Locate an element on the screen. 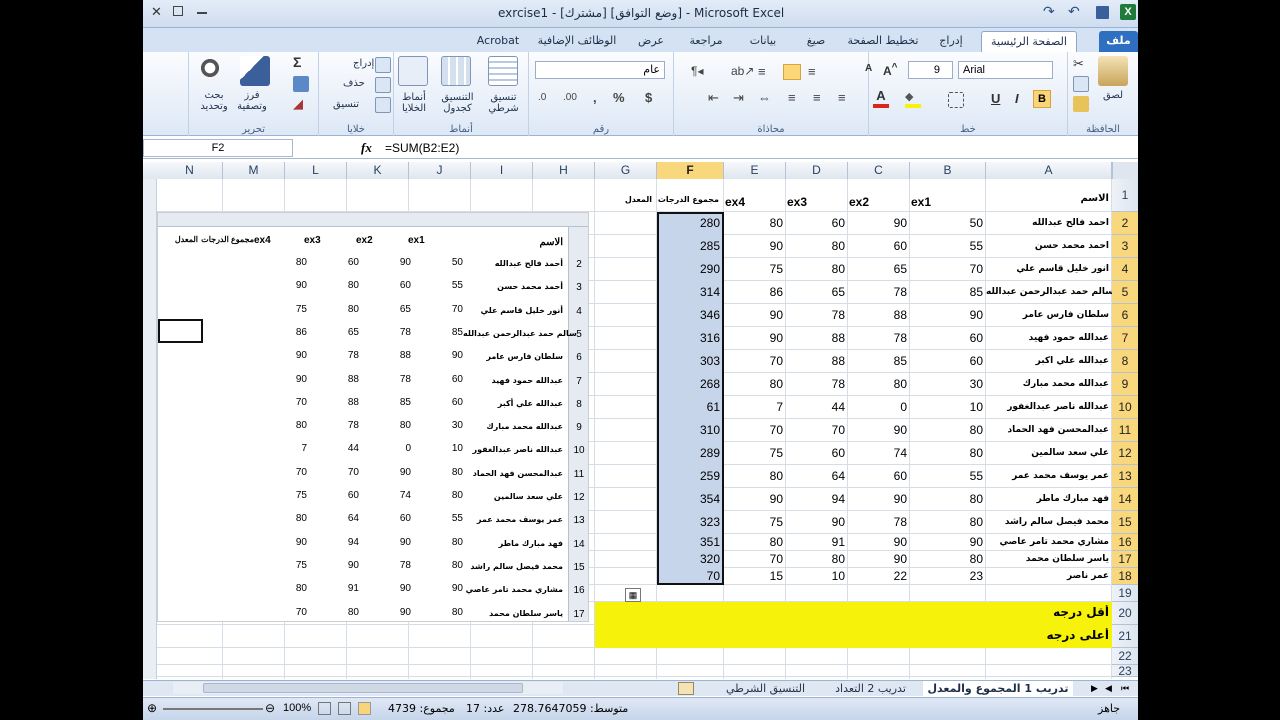  sheet-nav-prev-icon: ◀ is located at coordinates (1108, 688).